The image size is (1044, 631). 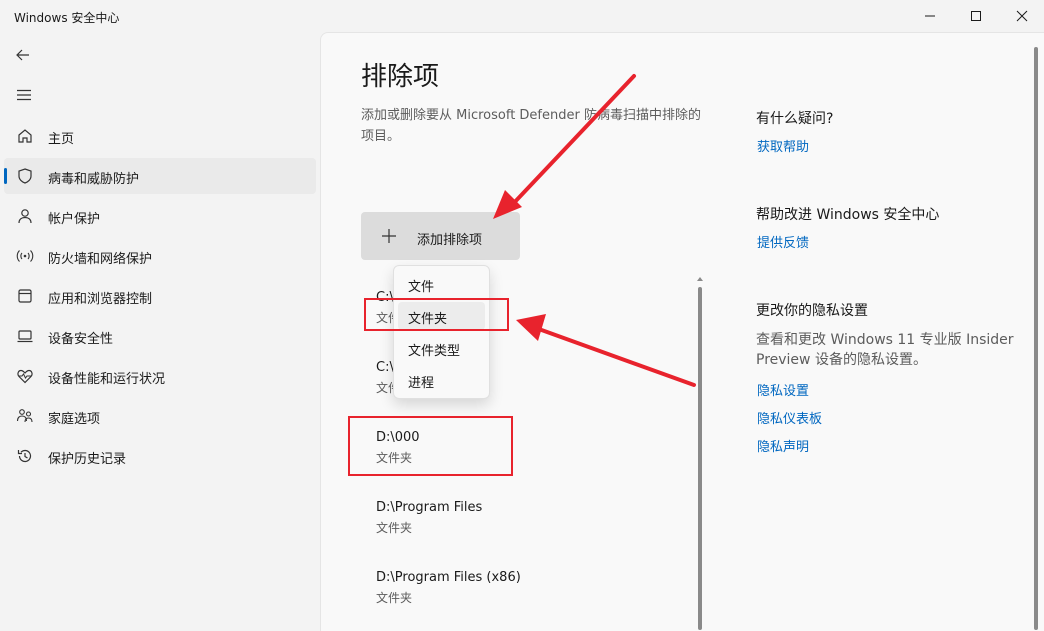 What do you see at coordinates (594, 230) in the screenshot?
I see `annotation-arrows` at bounding box center [594, 230].